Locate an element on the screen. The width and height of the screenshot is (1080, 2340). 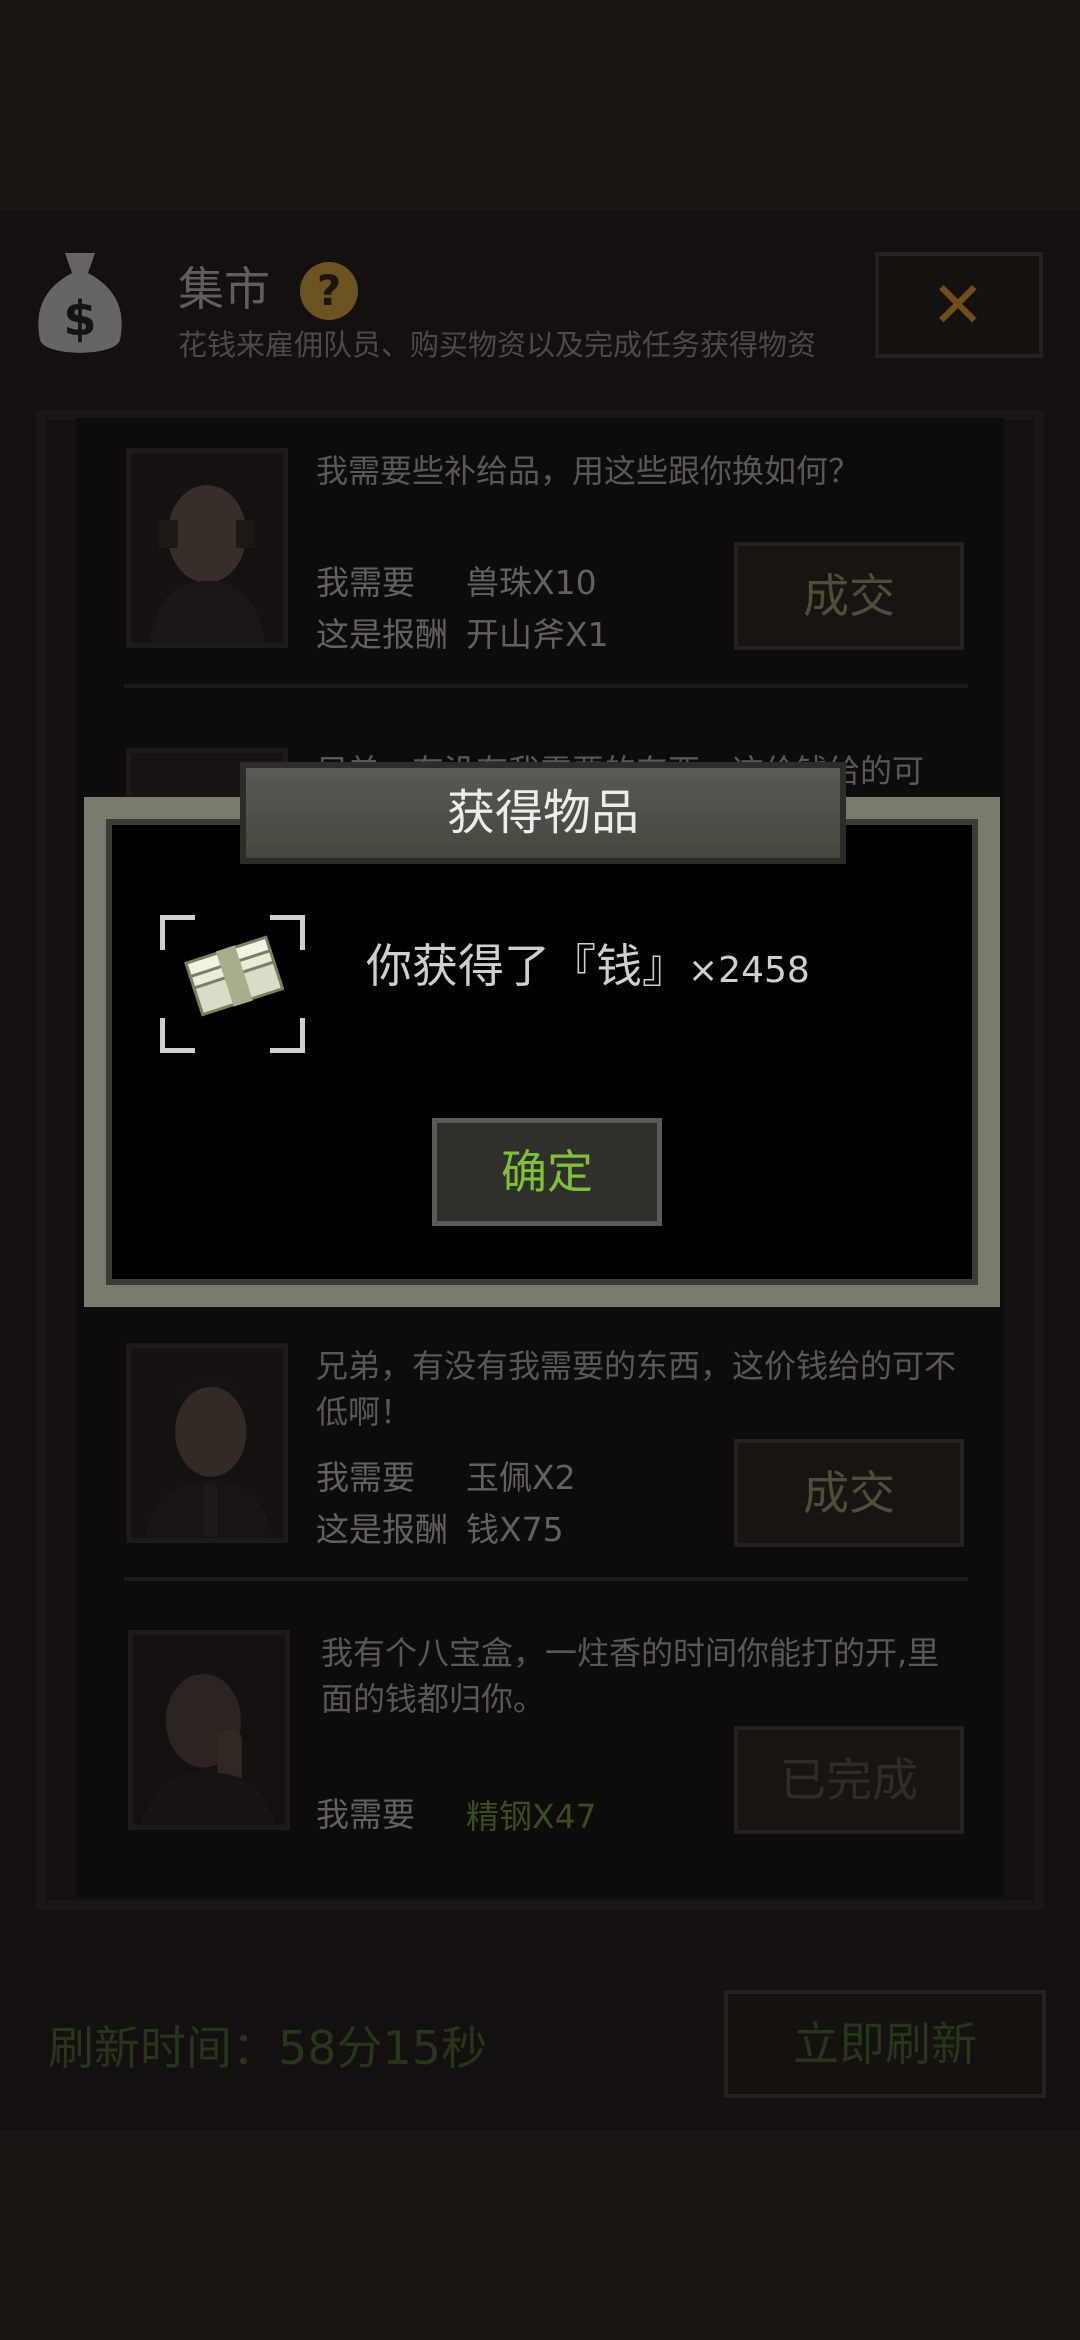
obtained-quantity: ×2458 is located at coordinates (749, 970).